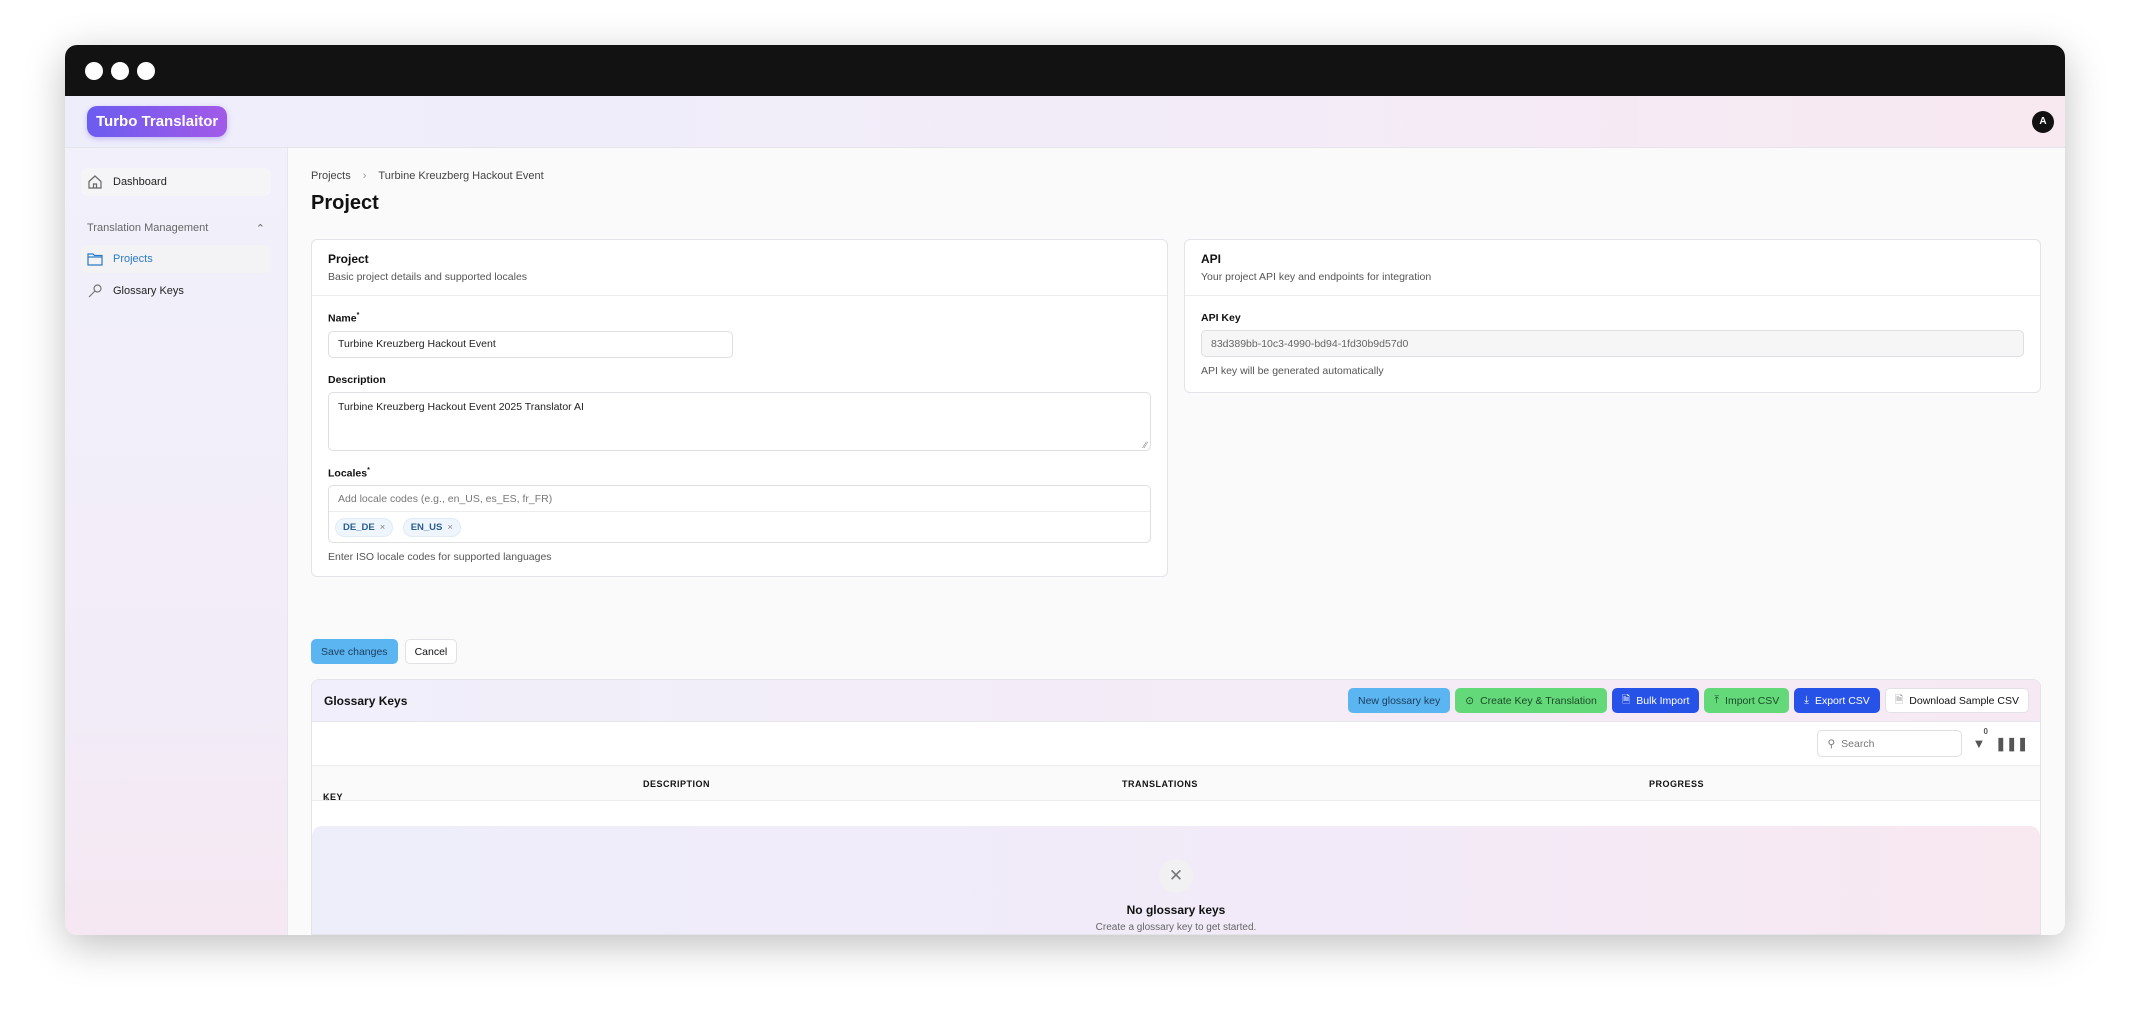 This screenshot has width=2130, height=1020. Describe the element at coordinates (431, 527) in the screenshot. I see `locale-chip: EN_US ×` at that location.